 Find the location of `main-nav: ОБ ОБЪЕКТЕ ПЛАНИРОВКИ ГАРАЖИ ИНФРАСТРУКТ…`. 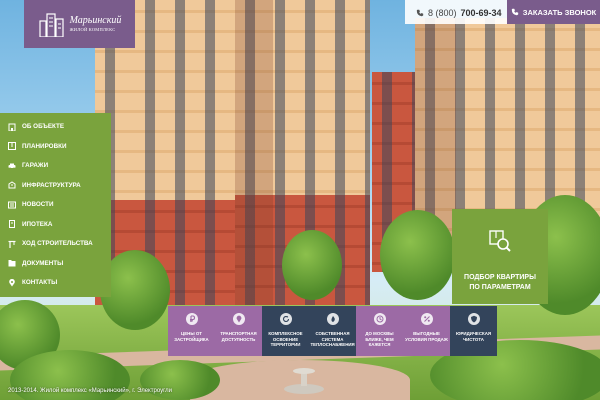

main-nav: ОБ ОБЪЕКТЕ ПЛАНИРОВКИ ГАРАЖИ ИНФРАСТРУКТ… is located at coordinates (55, 205).